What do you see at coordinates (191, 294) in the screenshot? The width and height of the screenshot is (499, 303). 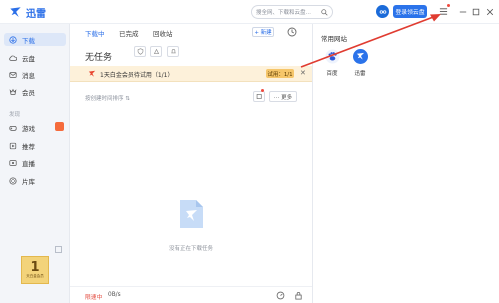 I see `status-bar: 限速中 0B/s` at bounding box center [191, 294].